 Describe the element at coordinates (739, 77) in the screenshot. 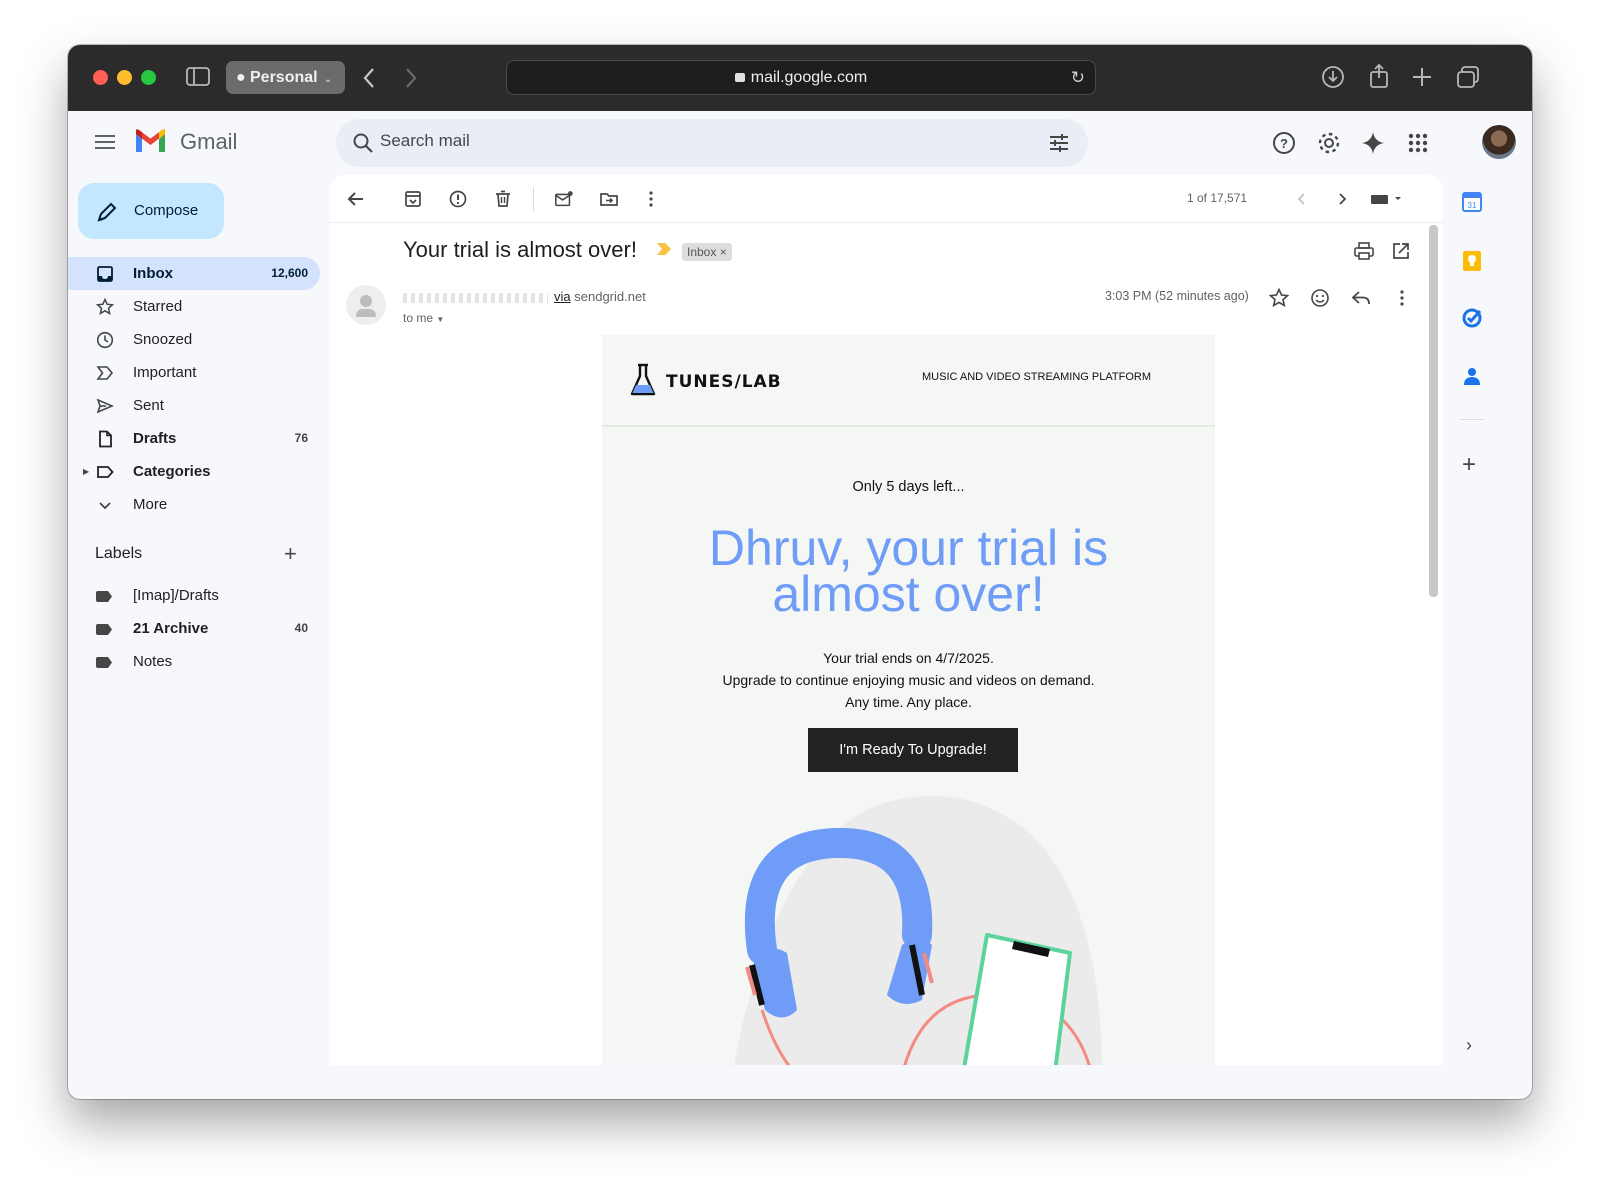

I see `lock-icon` at that location.